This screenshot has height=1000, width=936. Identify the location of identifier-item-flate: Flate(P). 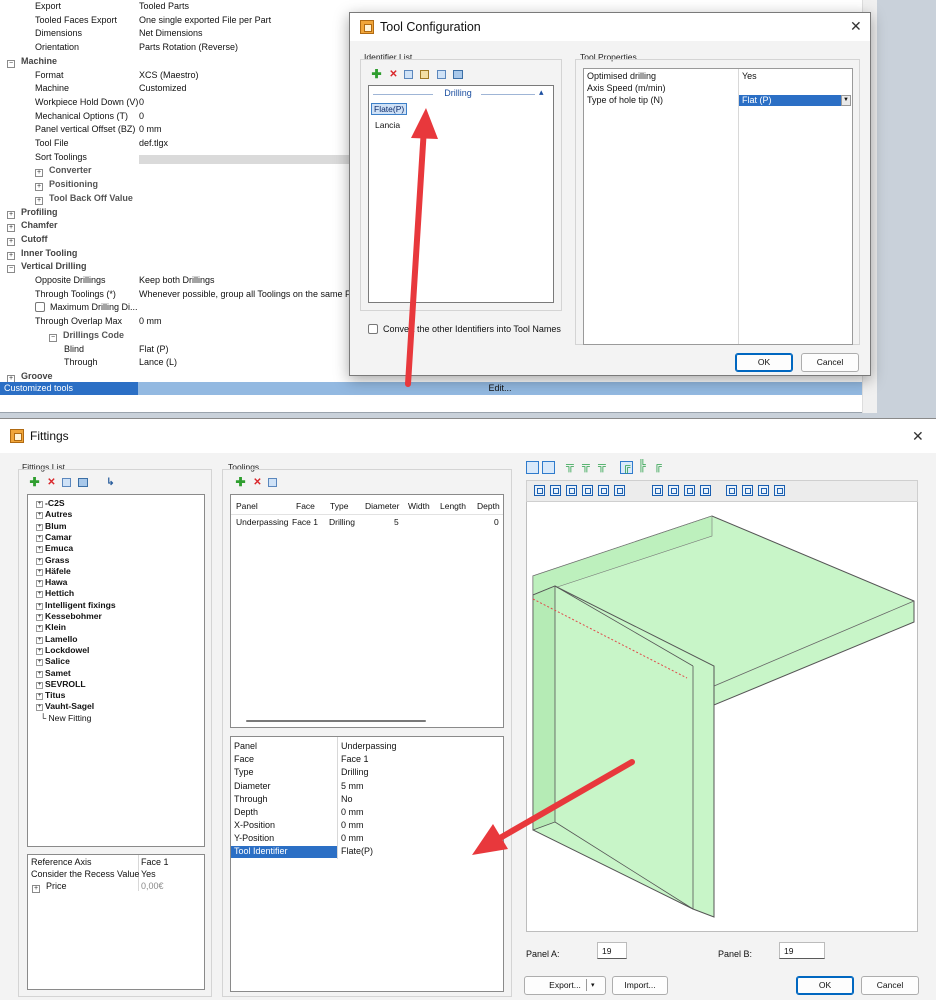
(389, 109).